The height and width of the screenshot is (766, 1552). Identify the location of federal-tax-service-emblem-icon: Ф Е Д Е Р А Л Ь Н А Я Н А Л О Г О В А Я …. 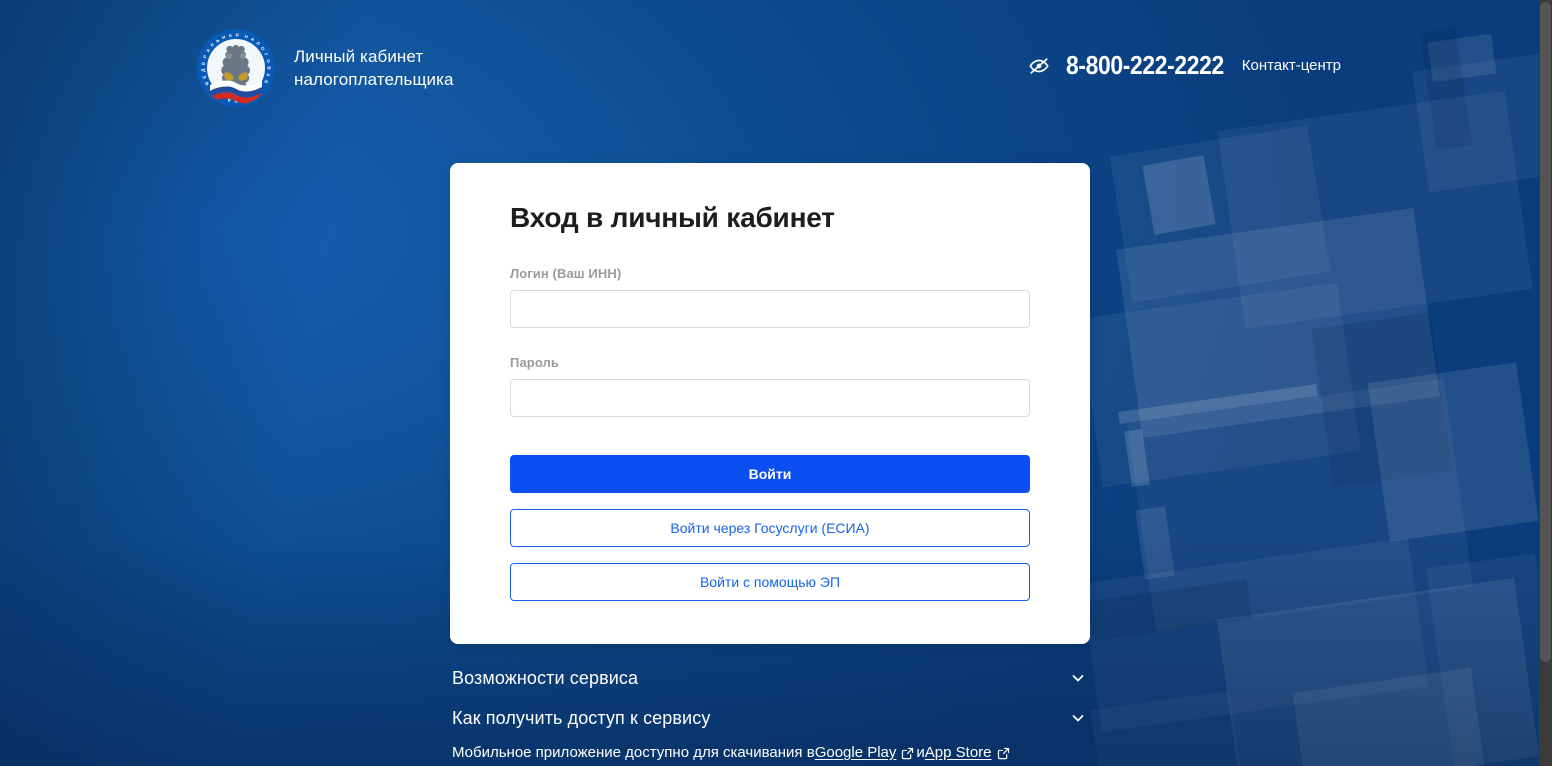
(236, 68).